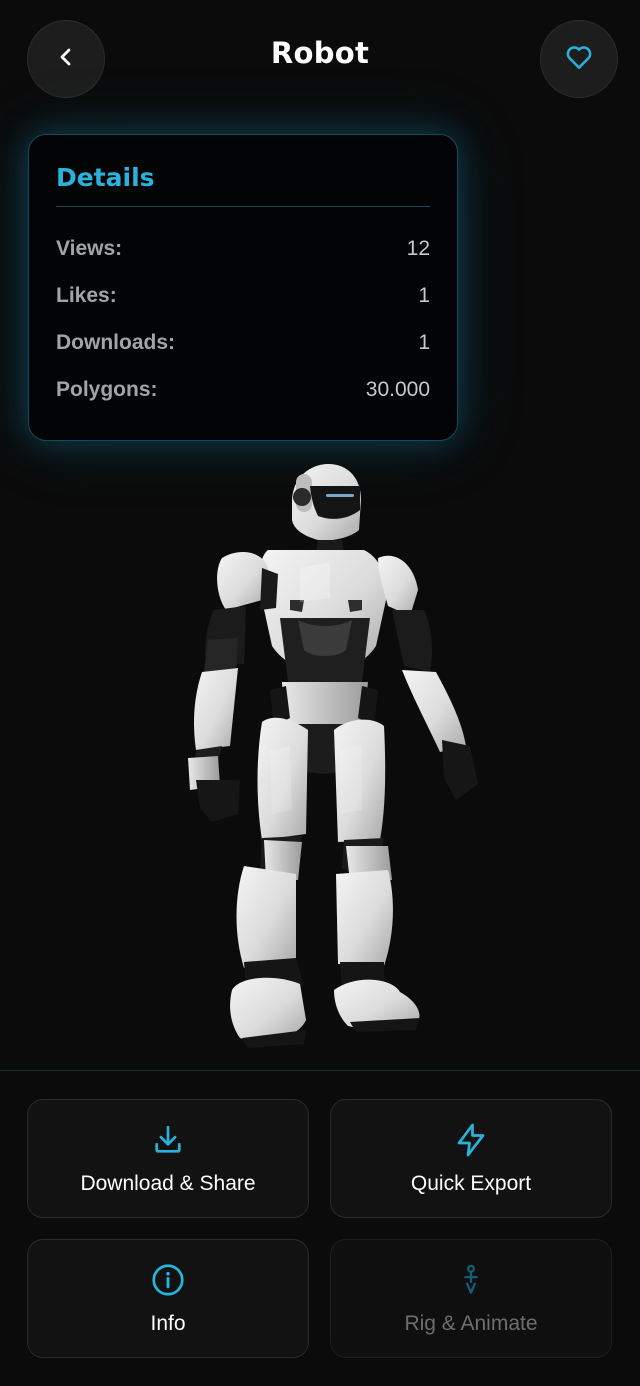 The width and height of the screenshot is (640, 1386). Describe the element at coordinates (320, 1070) in the screenshot. I see `bottom-divider` at that location.